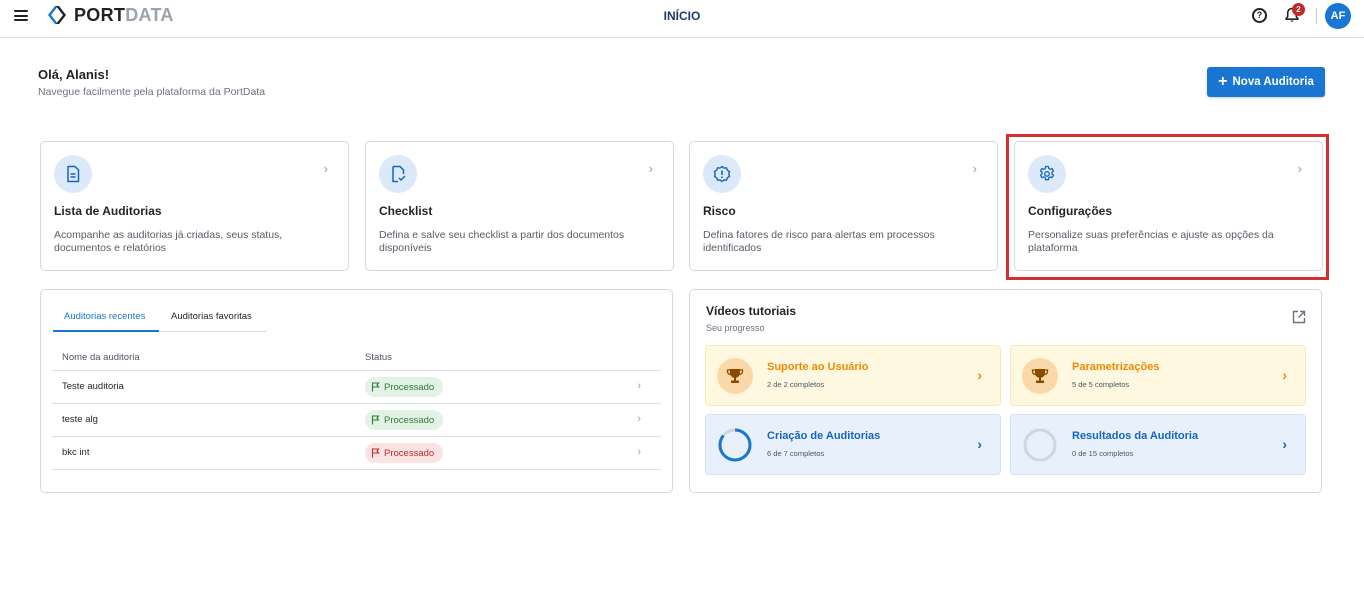  Describe the element at coordinates (108, 211) in the screenshot. I see `card-title: Lista de Auditorias` at that location.